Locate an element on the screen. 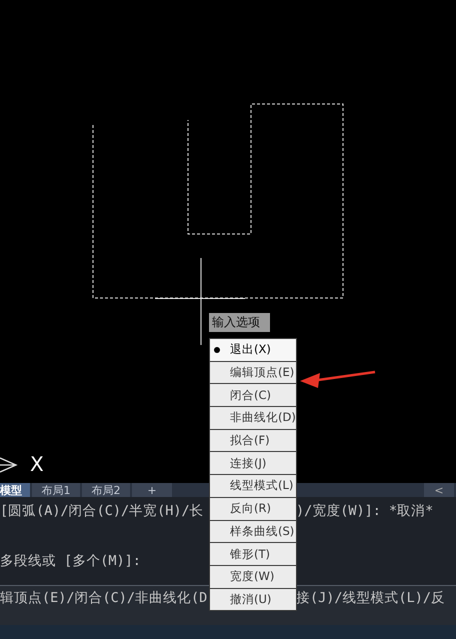 The height and width of the screenshot is (639, 456). menu-item: 连接(J) is located at coordinates (253, 463).